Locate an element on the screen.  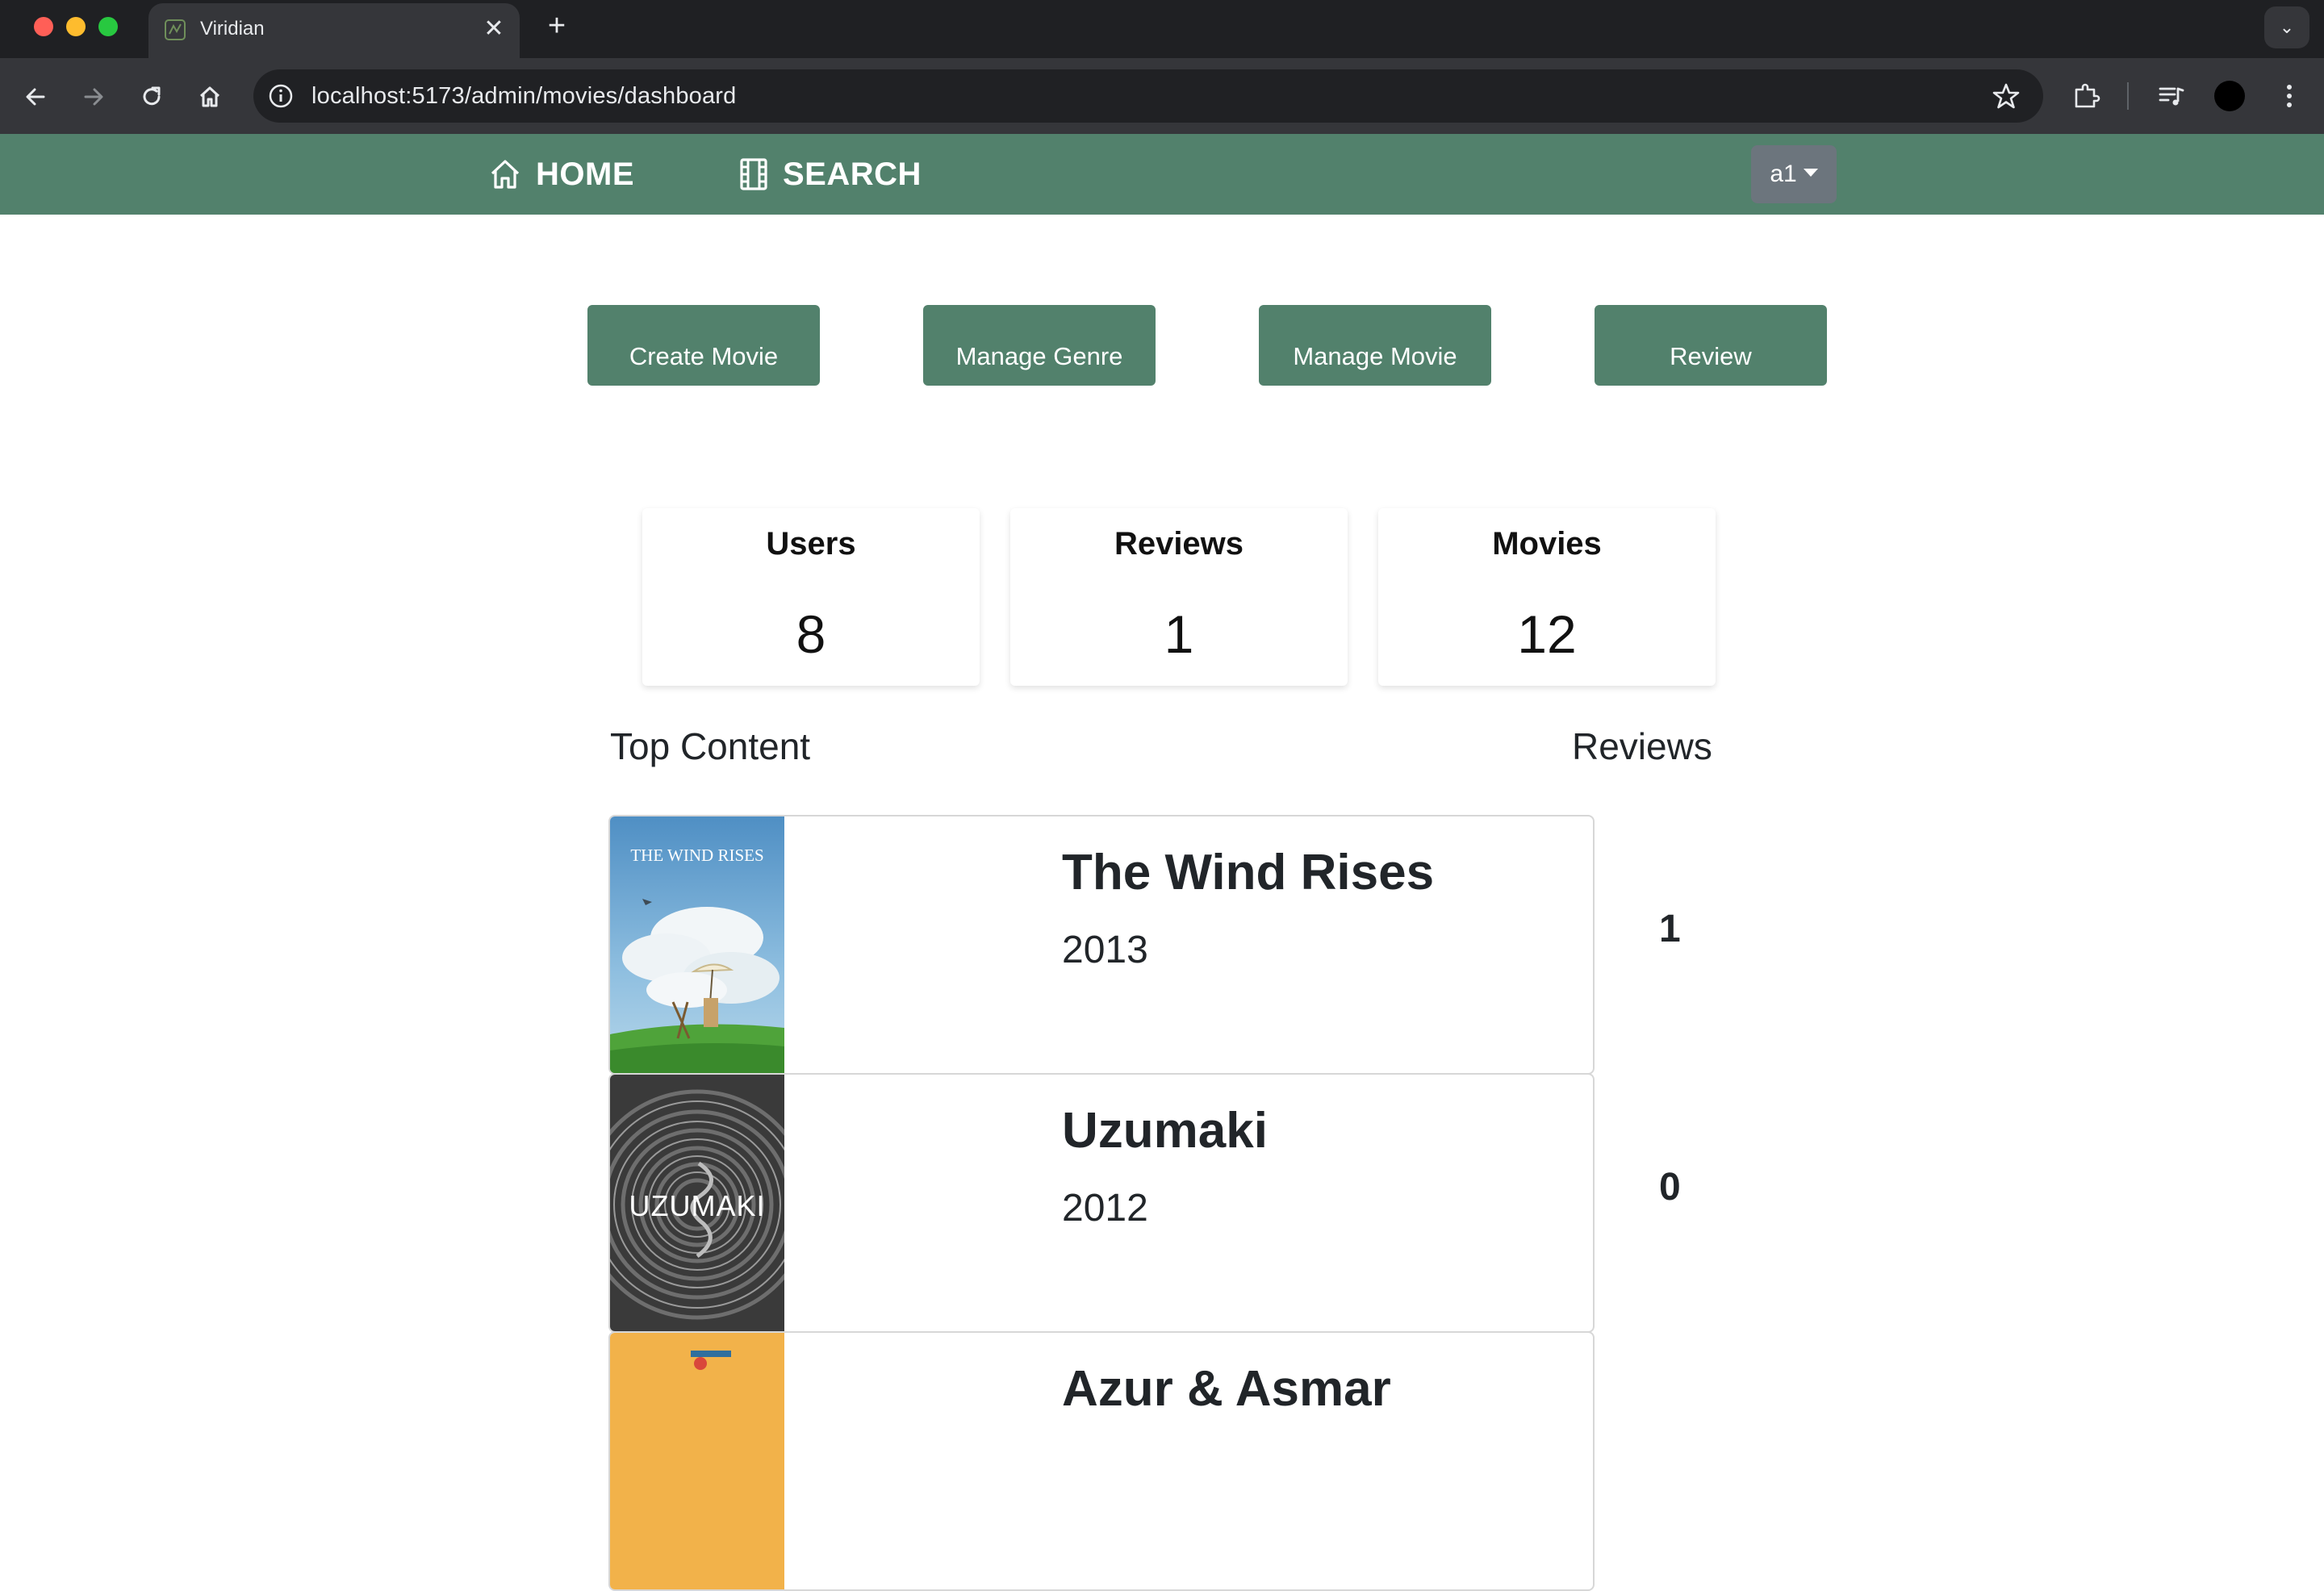
browser-toolbar: localhost:5173/admin/movies/dashboard is located at coordinates (1162, 96).